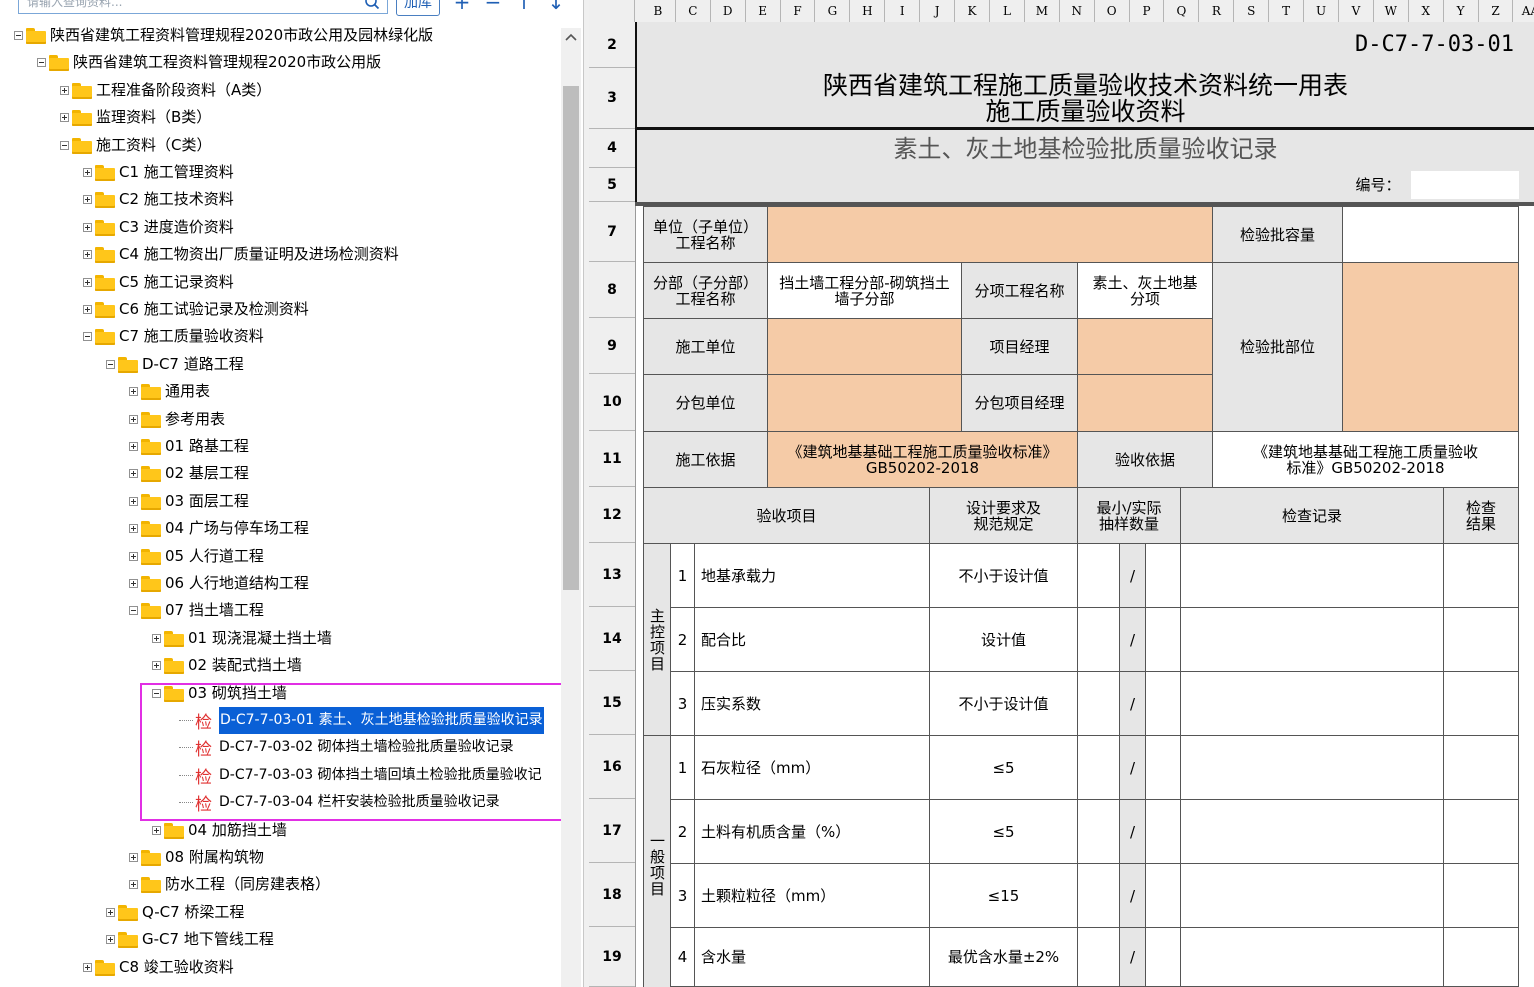 This screenshot has width=1534, height=987. I want to click on row-header-cell: 12, so click(612, 515).